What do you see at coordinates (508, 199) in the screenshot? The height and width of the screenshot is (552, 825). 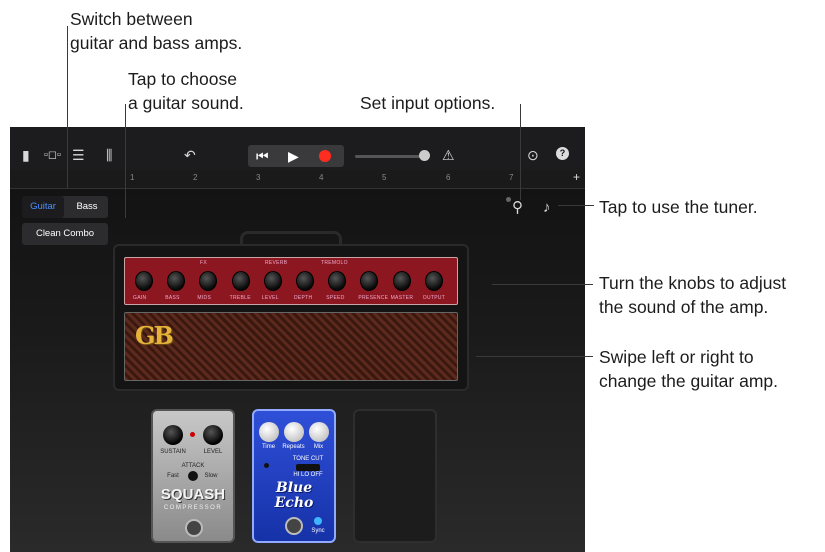 I see `input-level-indicator` at bounding box center [508, 199].